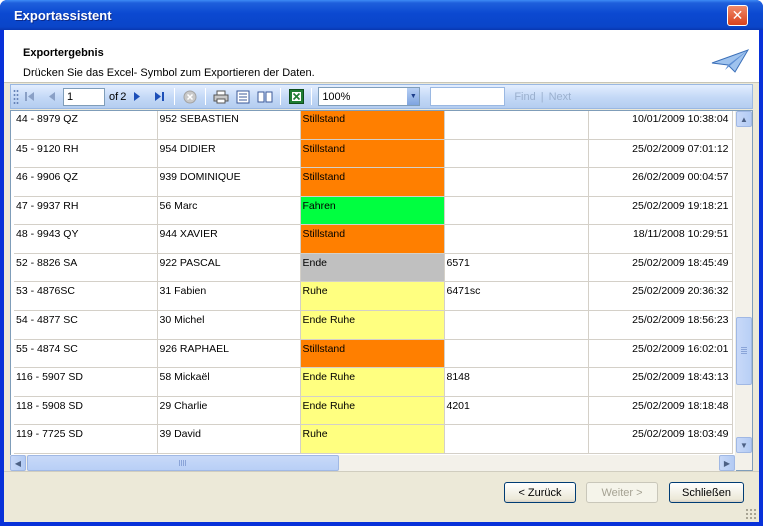  I want to click on close-window-button: ✕, so click(737, 15).